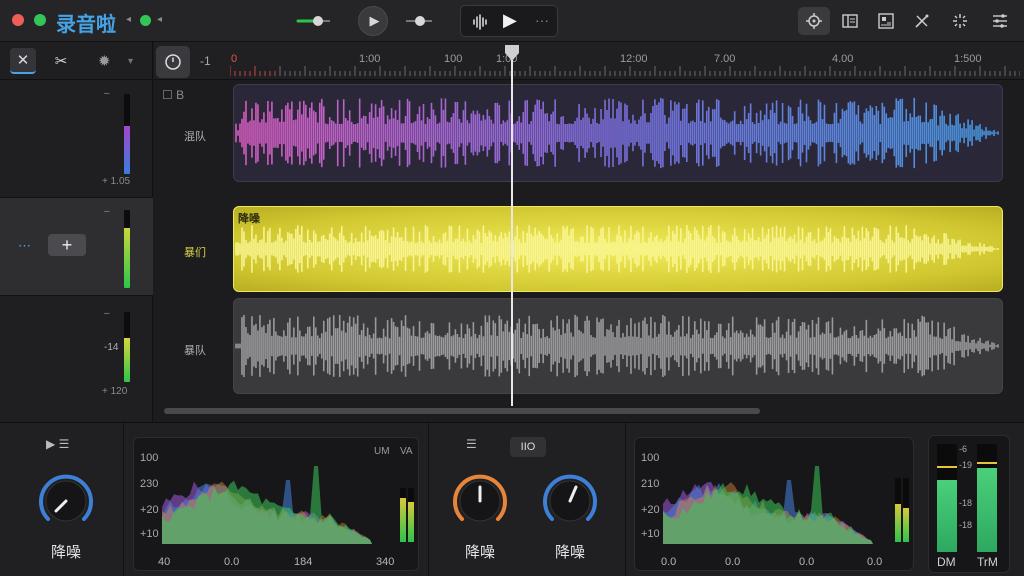  What do you see at coordinates (23, 61) in the screenshot?
I see `cursor-tool-button: ✕` at bounding box center [23, 61].